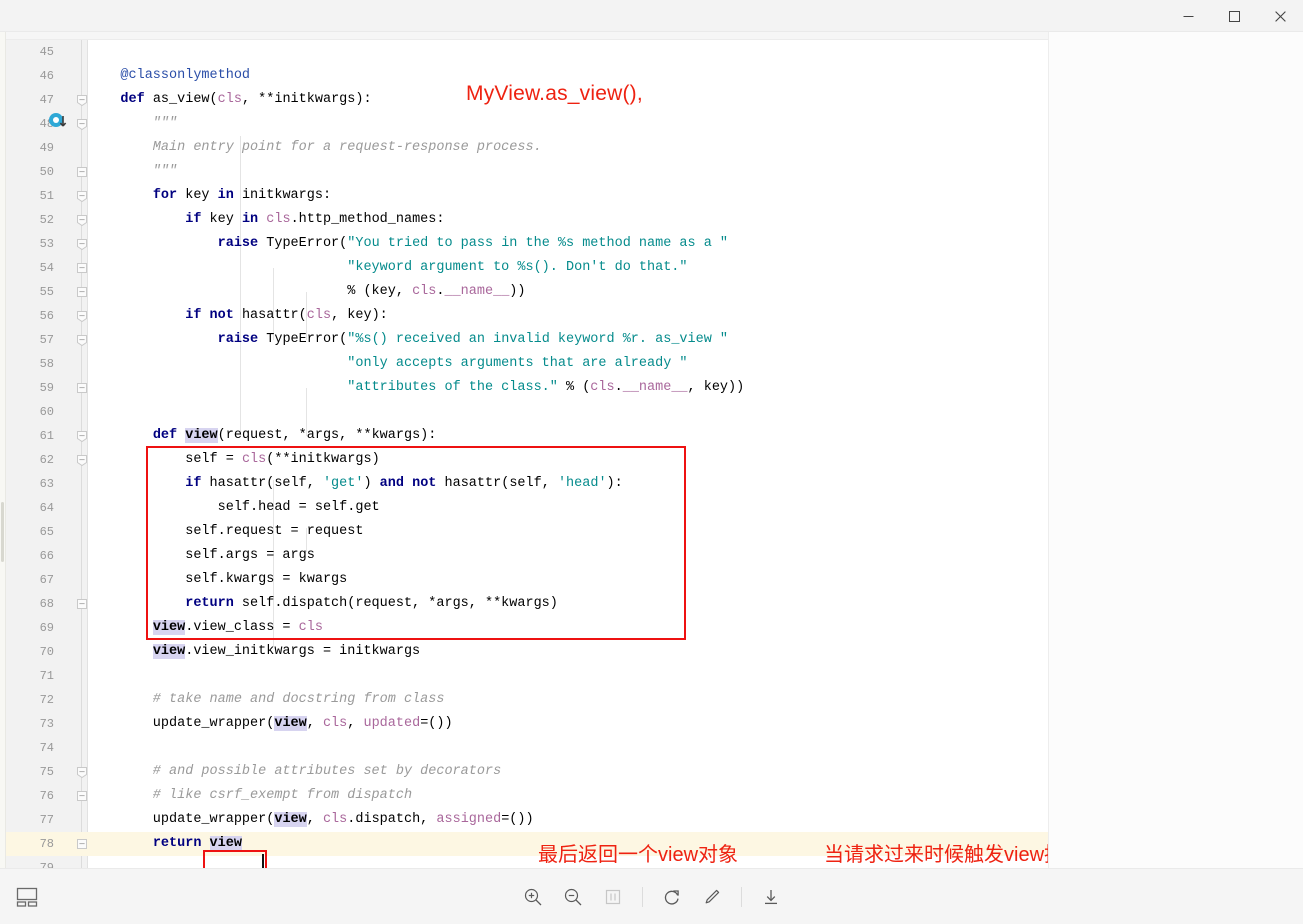 Image resolution: width=1303 pixels, height=924 pixels. What do you see at coordinates (30, 292) in the screenshot?
I see `line-number: 55` at bounding box center [30, 292].